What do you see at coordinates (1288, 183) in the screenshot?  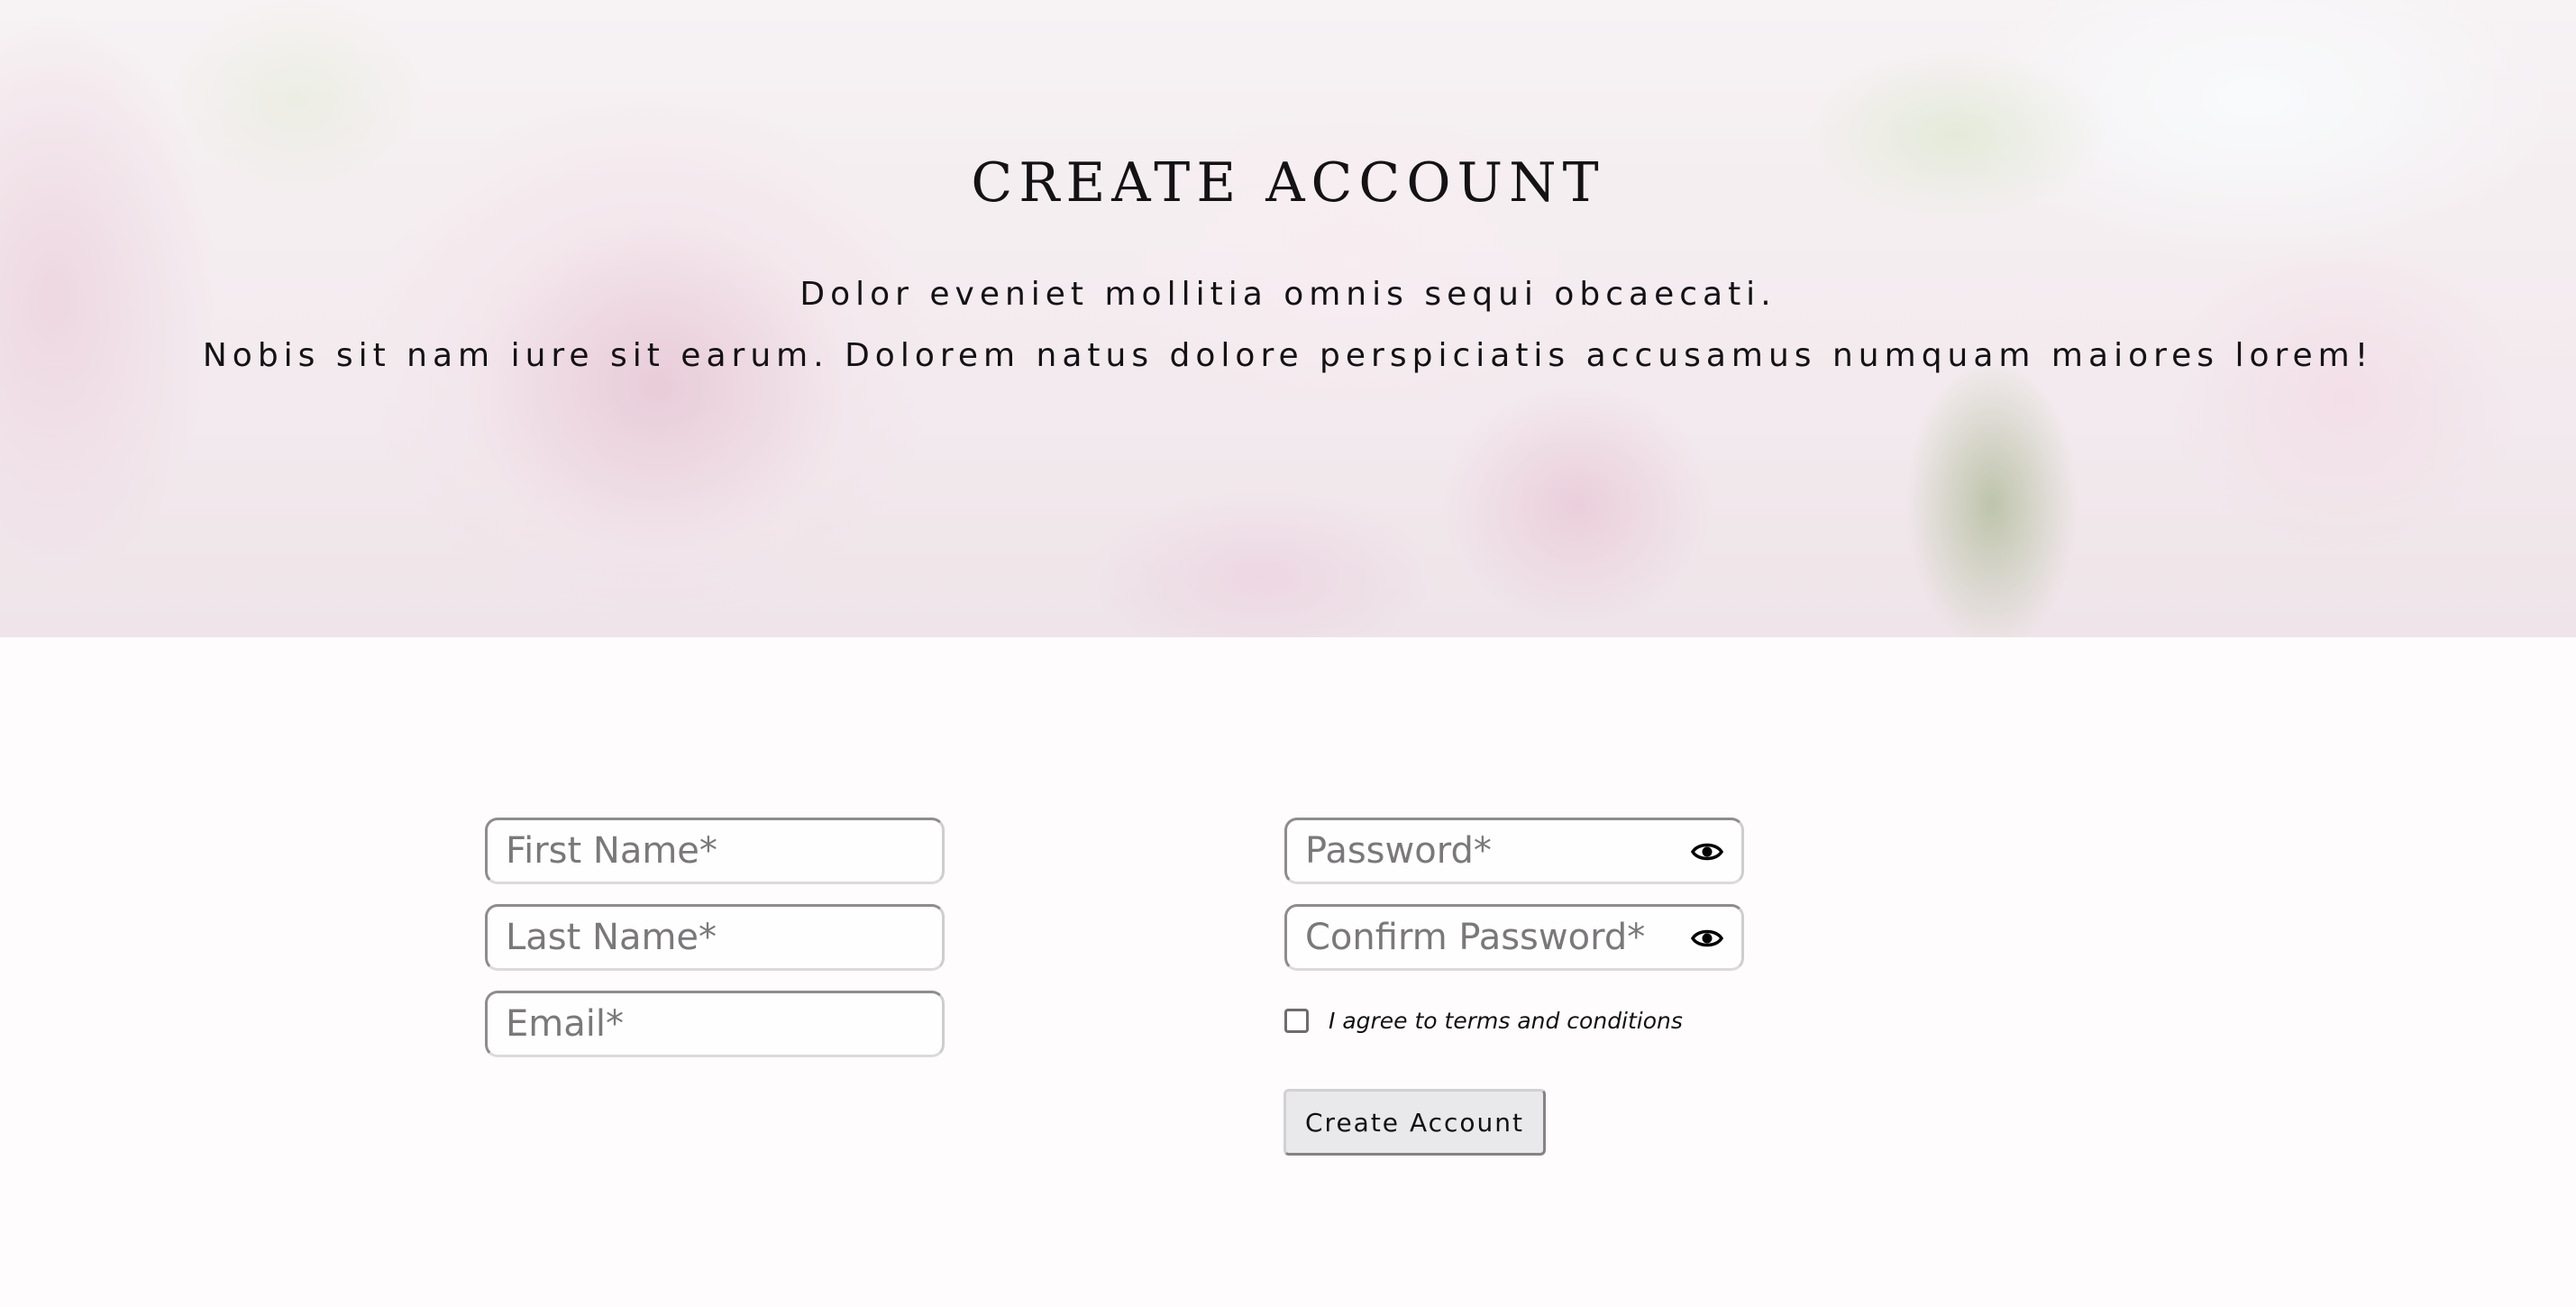 I see `page-title: CREATE ACCOUNT` at bounding box center [1288, 183].